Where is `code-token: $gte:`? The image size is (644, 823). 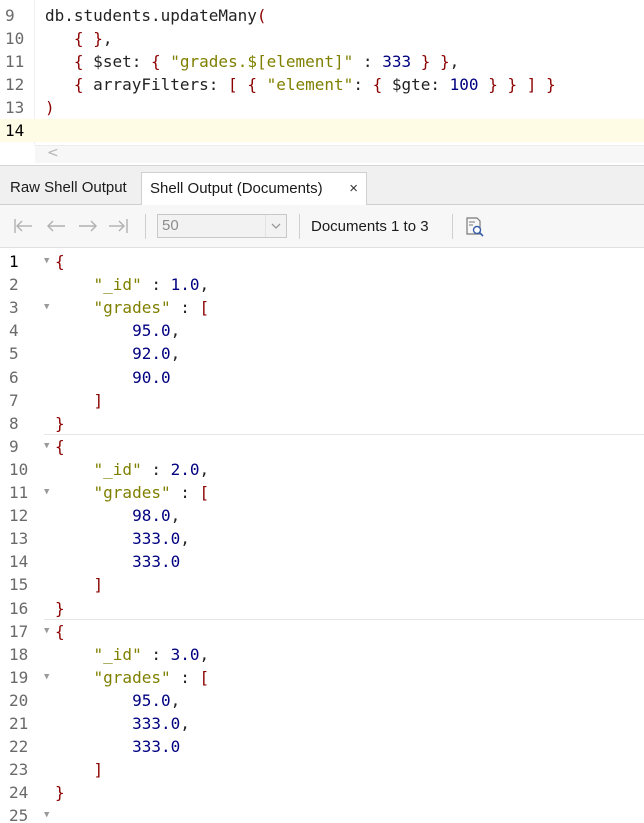 code-token: $gte: is located at coordinates (416, 84).